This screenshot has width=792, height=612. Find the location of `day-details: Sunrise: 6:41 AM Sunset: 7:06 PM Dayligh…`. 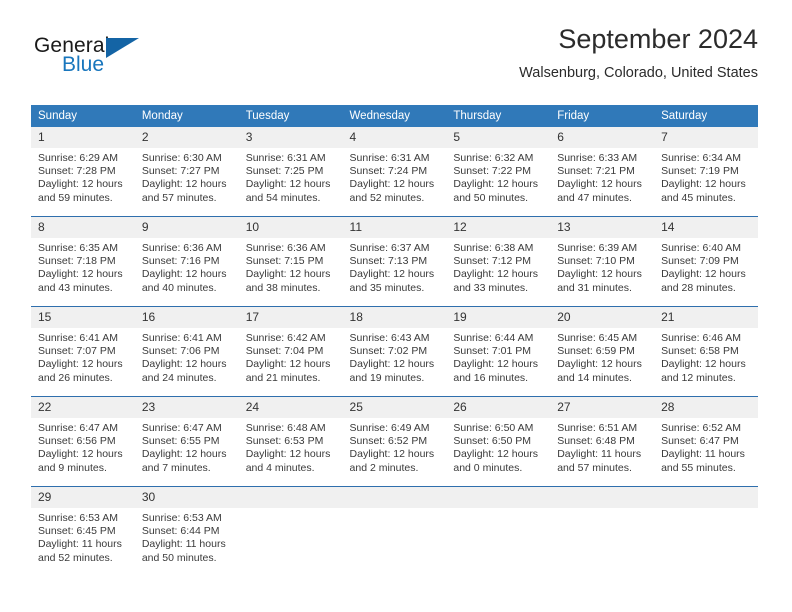

day-details: Sunrise: 6:41 AM Sunset: 7:06 PM Dayligh… is located at coordinates (187, 356).